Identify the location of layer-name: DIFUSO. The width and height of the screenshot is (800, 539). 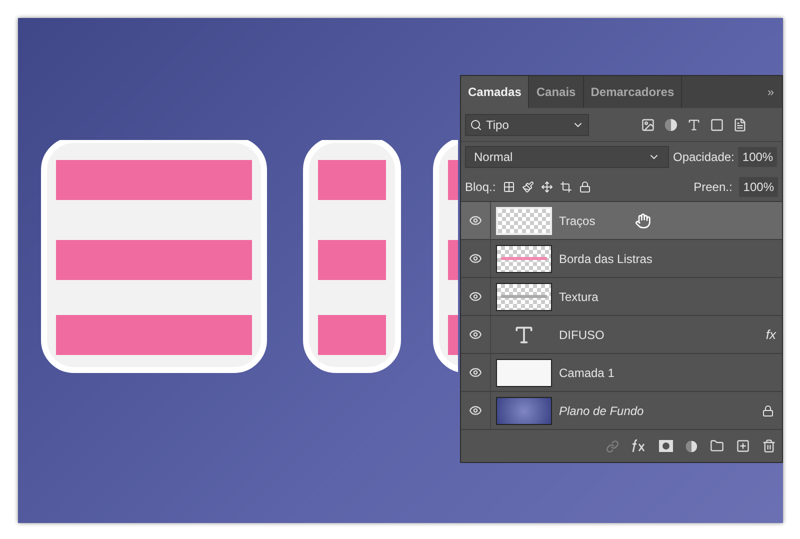
(581, 335).